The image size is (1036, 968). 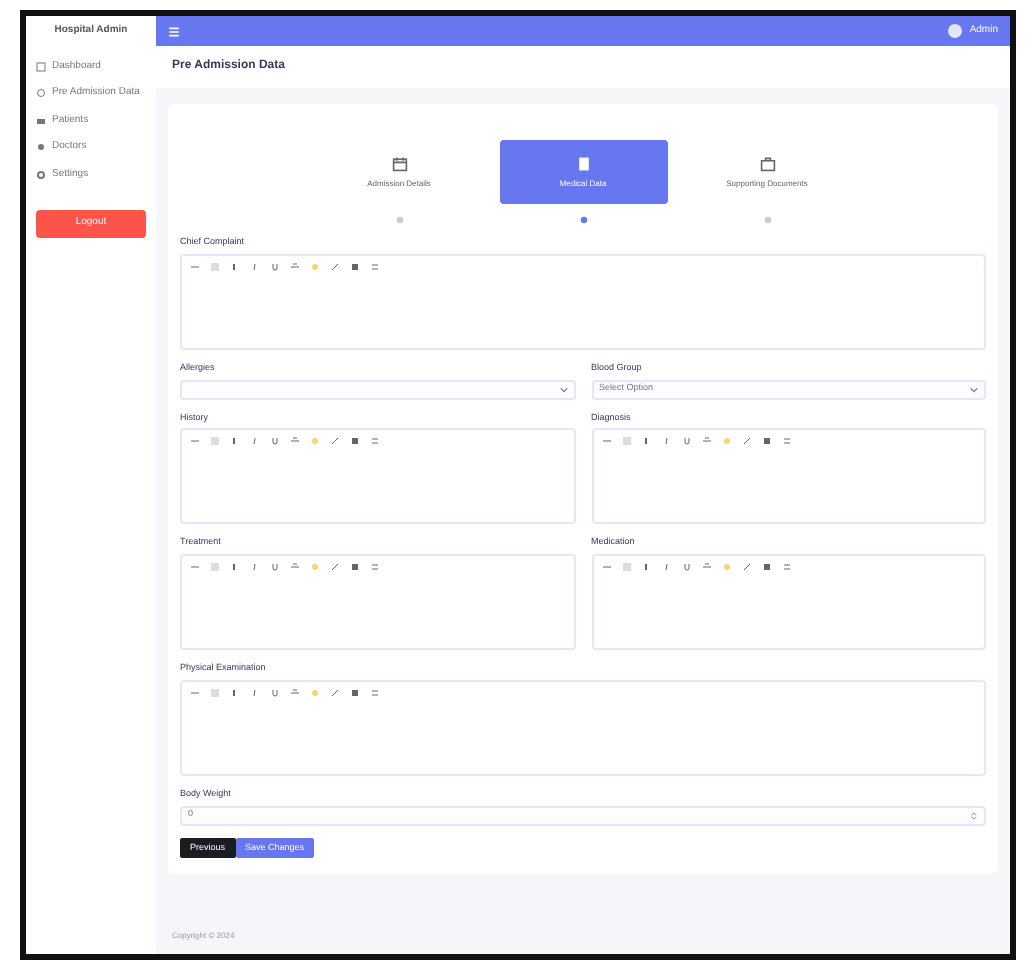 I want to click on spinner-icon, so click(x=974, y=815).